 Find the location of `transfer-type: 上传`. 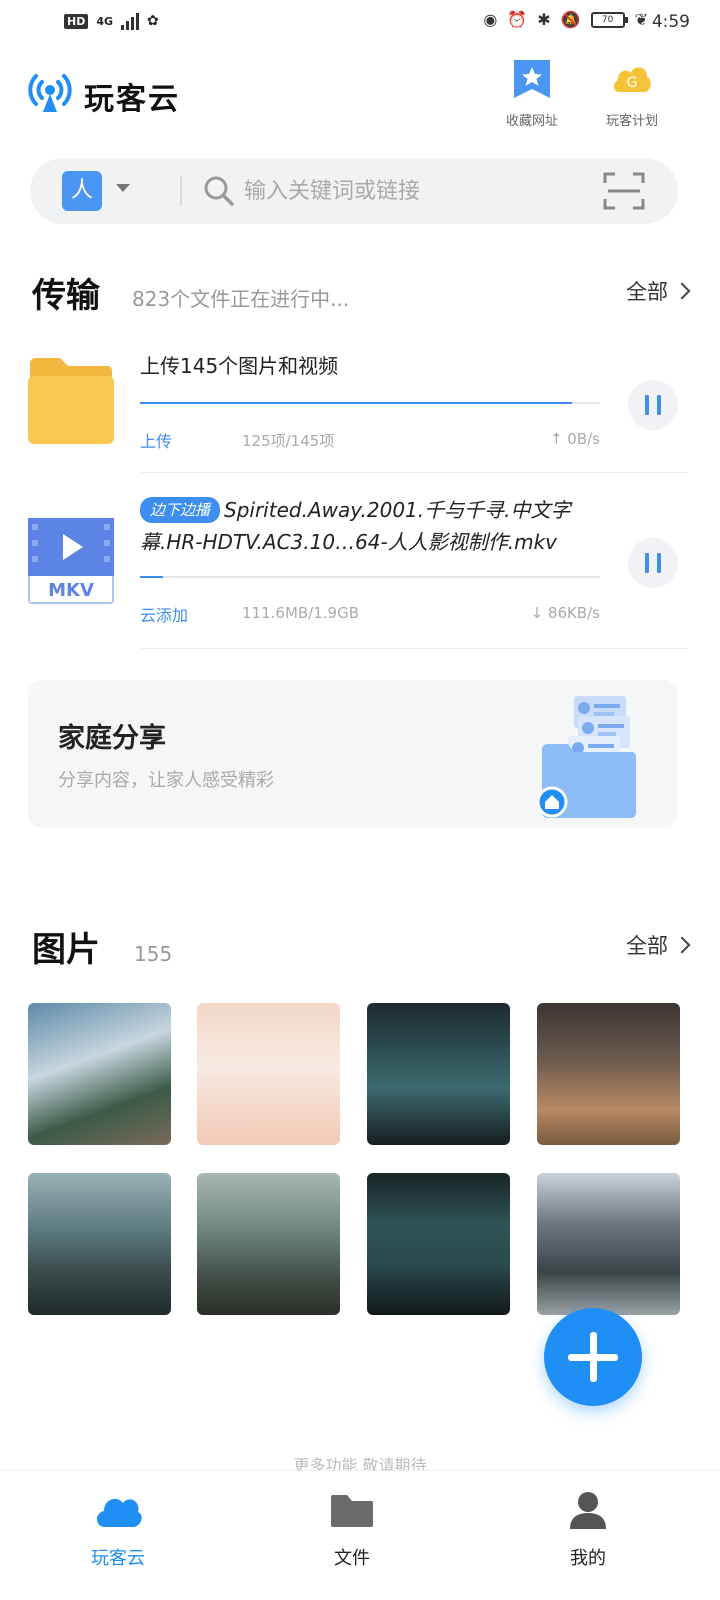

transfer-type: 上传 is located at coordinates (156, 441).